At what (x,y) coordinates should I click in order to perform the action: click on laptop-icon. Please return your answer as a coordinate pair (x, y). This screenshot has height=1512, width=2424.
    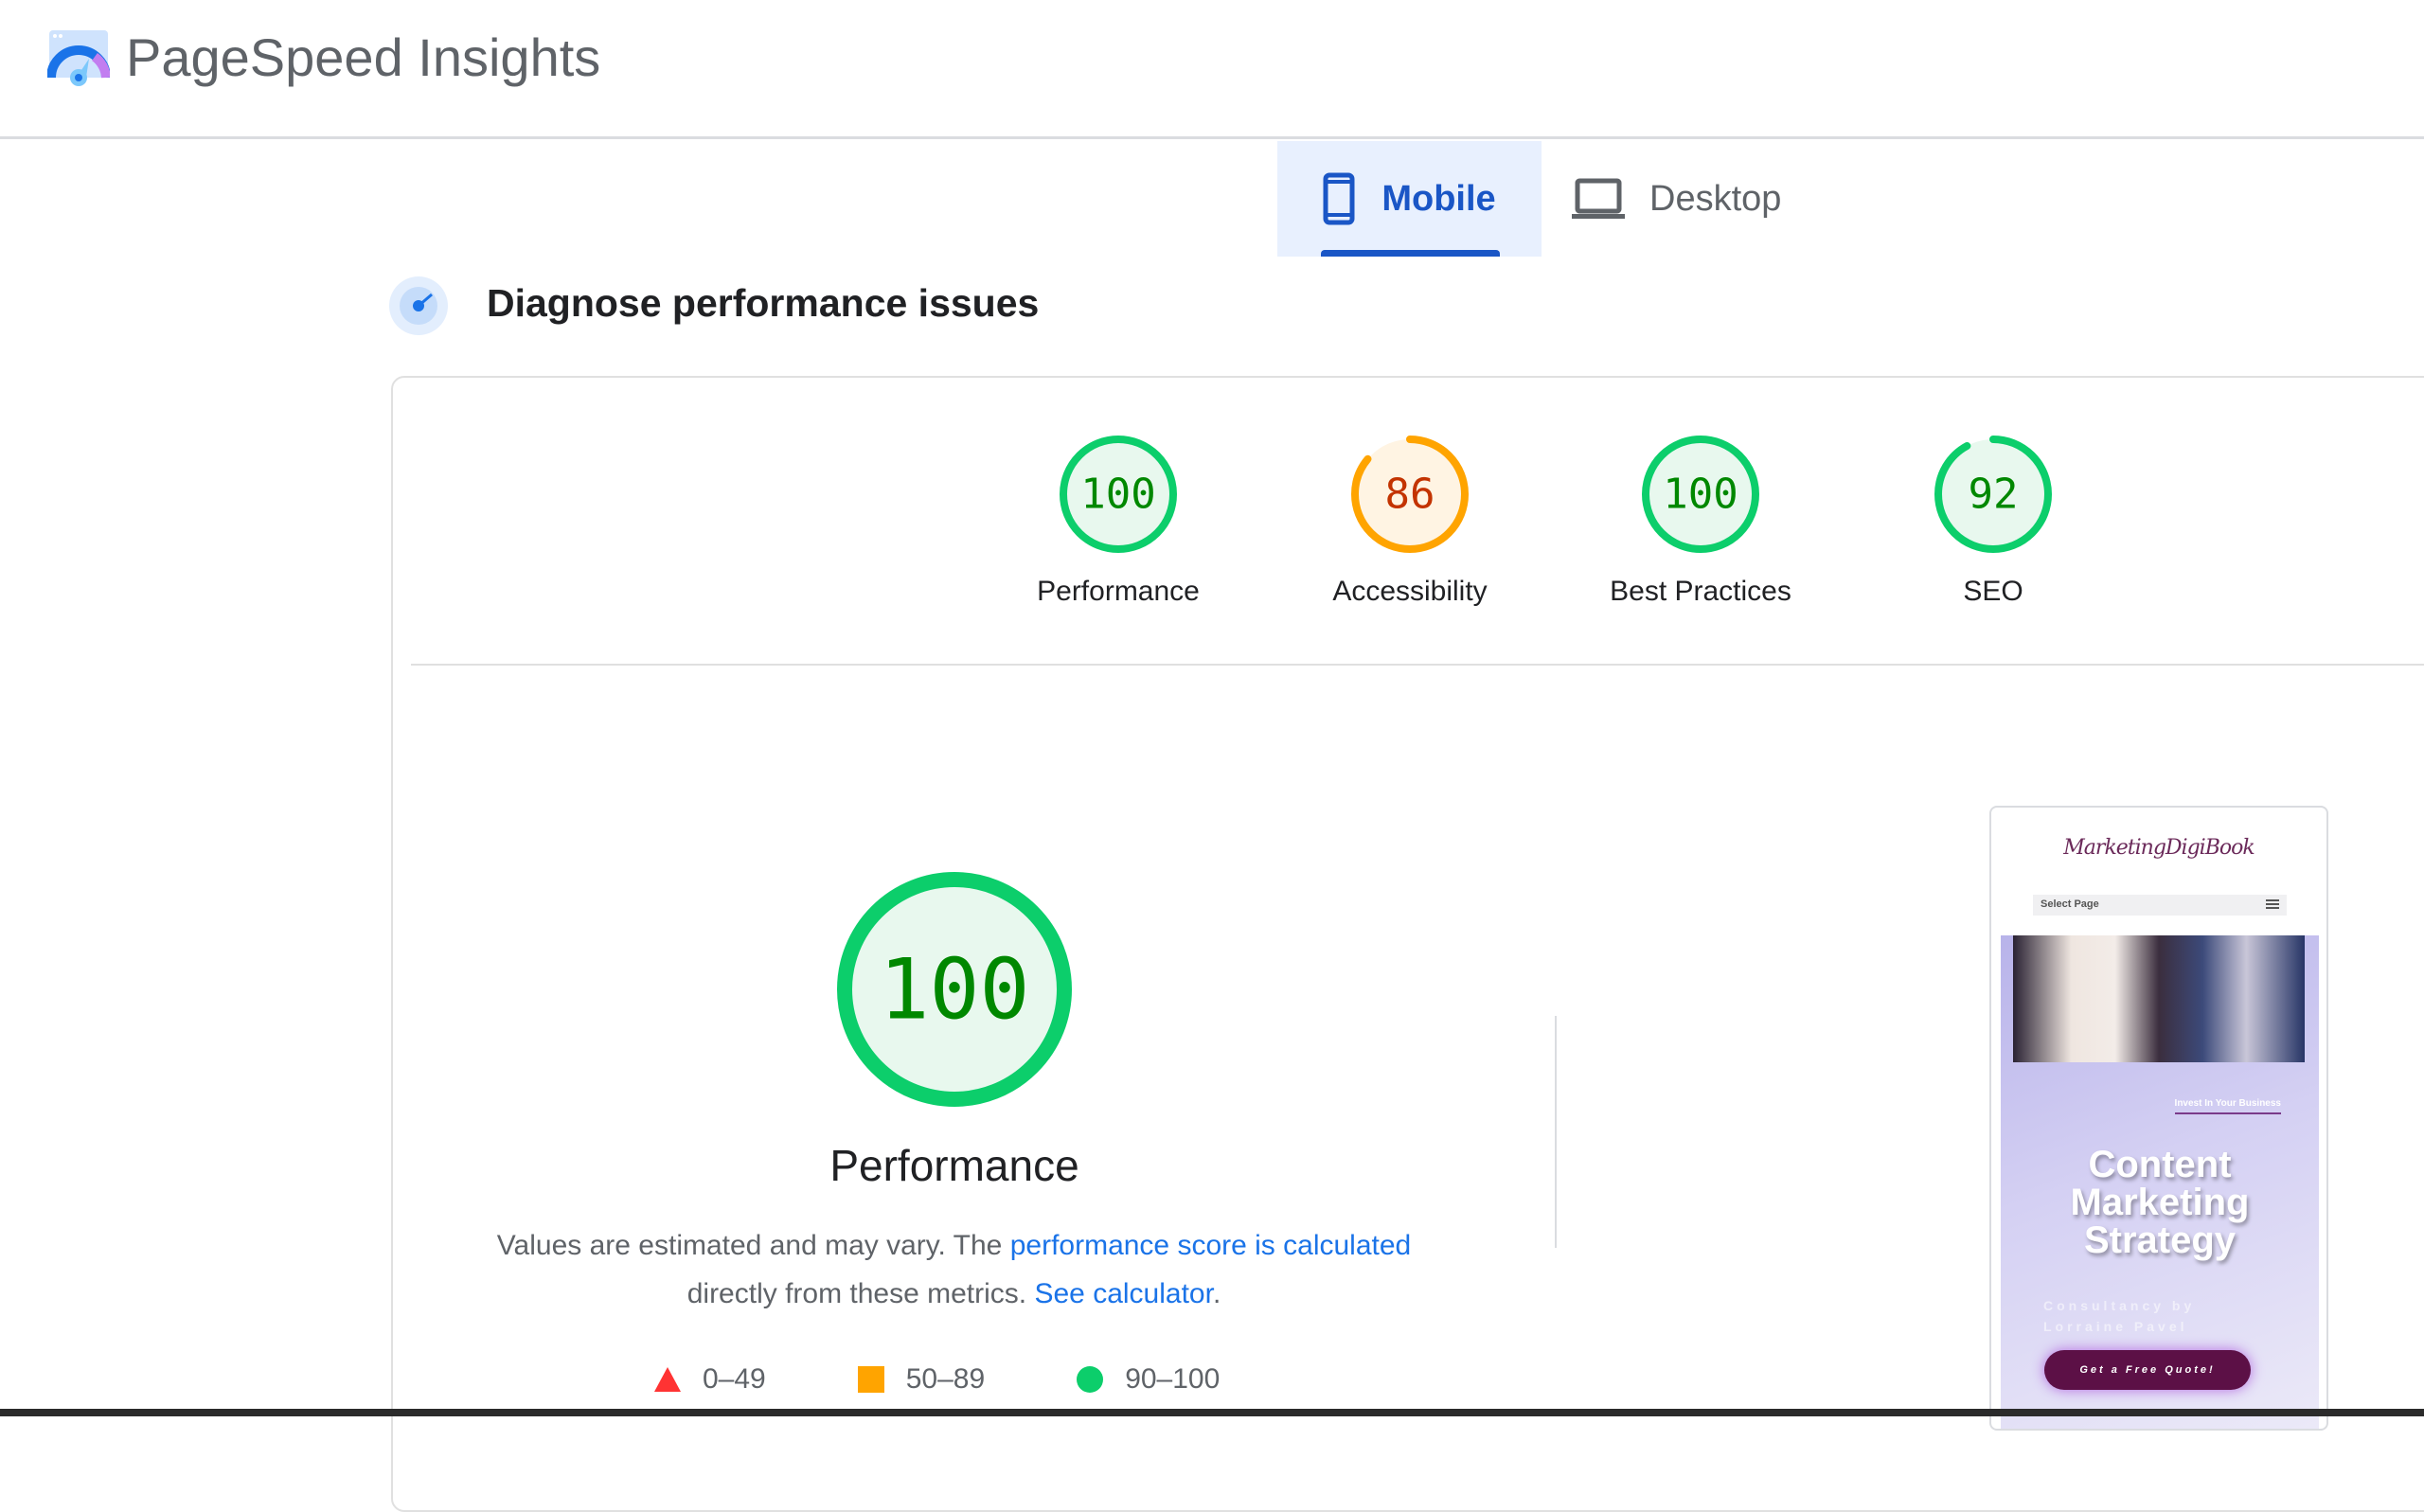
    Looking at the image, I should click on (1598, 198).